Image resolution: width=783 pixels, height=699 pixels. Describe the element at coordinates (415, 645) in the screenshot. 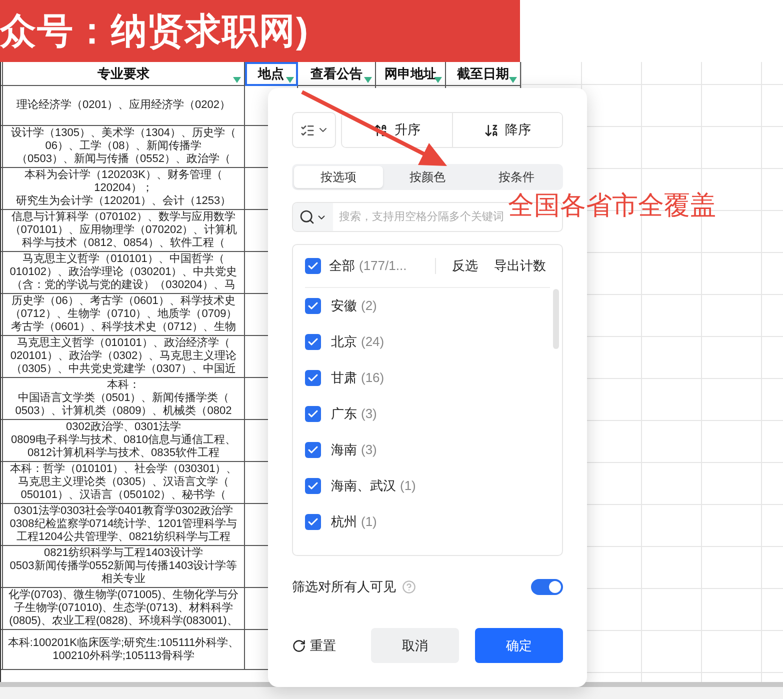

I see `cancel-button: 取消` at that location.